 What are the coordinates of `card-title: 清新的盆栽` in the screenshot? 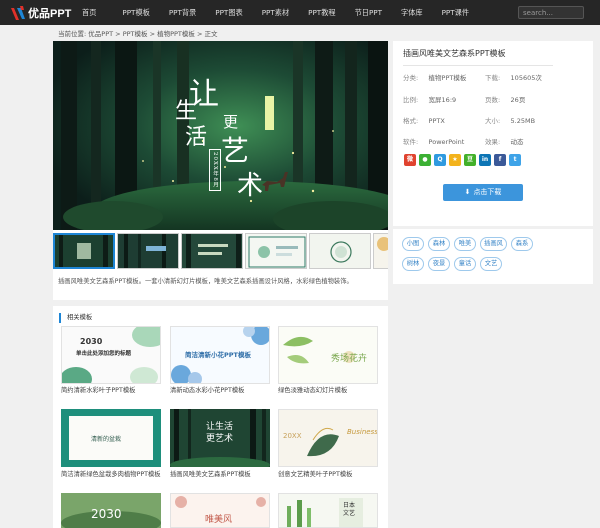 It's located at (106, 439).